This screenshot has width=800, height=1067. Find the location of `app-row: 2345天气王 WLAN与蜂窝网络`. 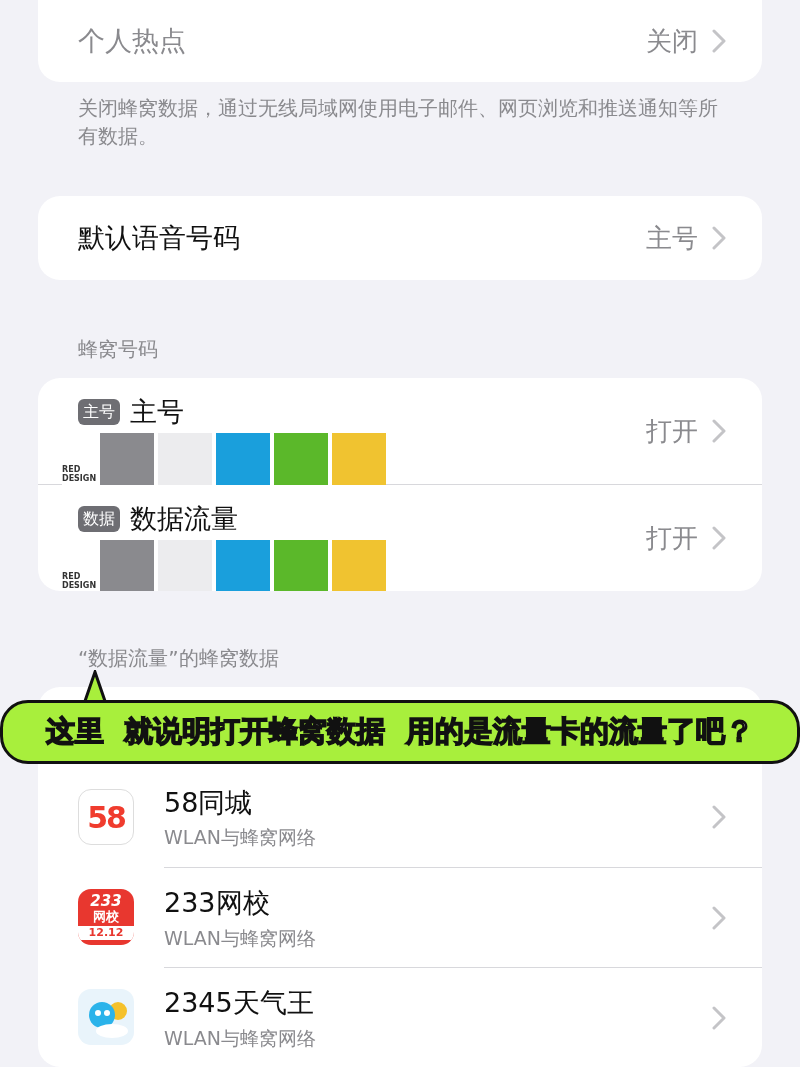

app-row: 2345天气王 WLAN与蜂窝网络 is located at coordinates (400, 1017).